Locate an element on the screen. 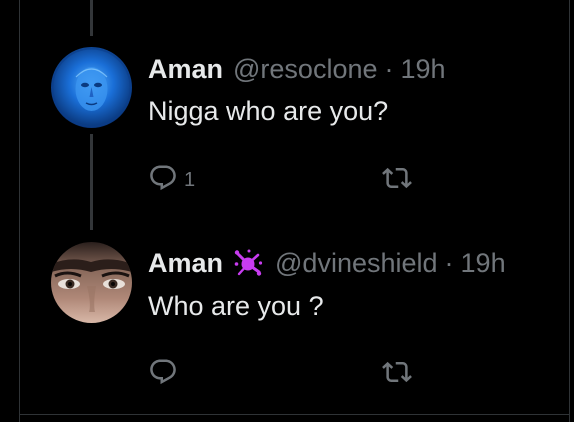  user-handle: @resoclone is located at coordinates (305, 69).